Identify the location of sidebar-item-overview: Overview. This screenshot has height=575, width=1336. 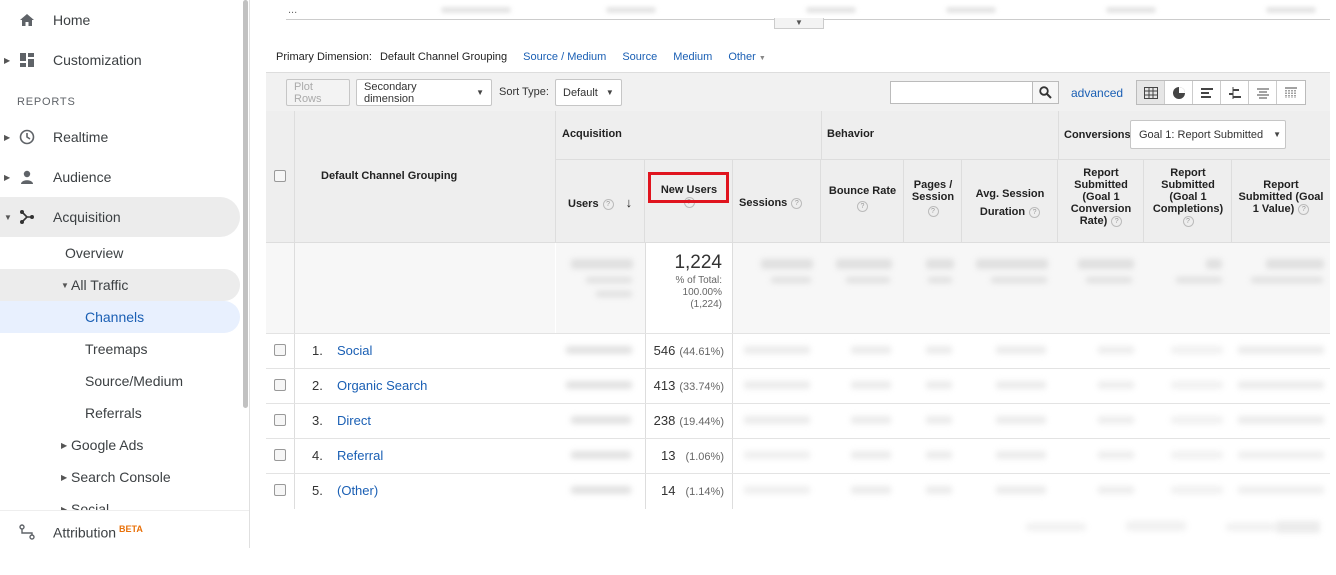
(94, 253).